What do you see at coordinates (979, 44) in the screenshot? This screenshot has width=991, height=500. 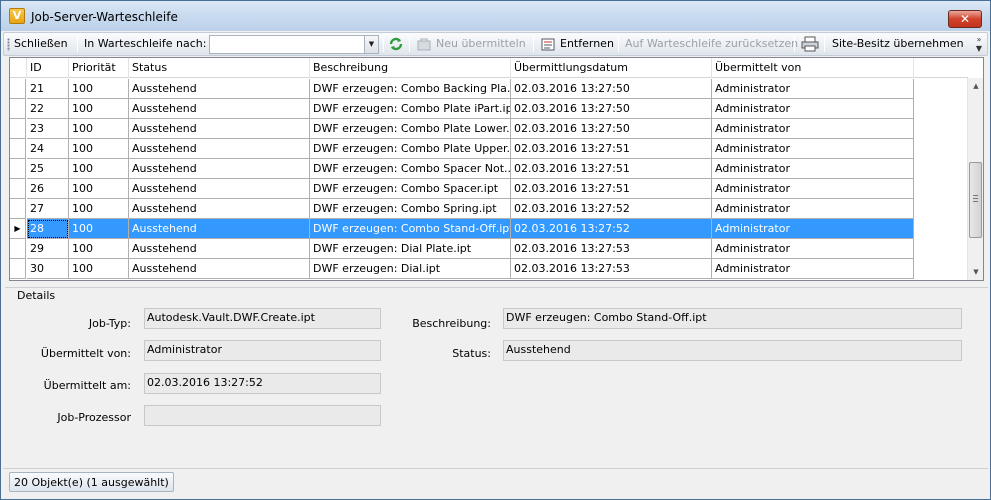 I see `toolbar-overflow-icon: » ▼` at bounding box center [979, 44].